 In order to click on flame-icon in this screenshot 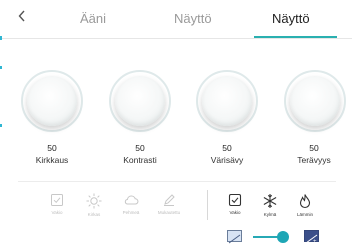, I will do `click(305, 201)`.